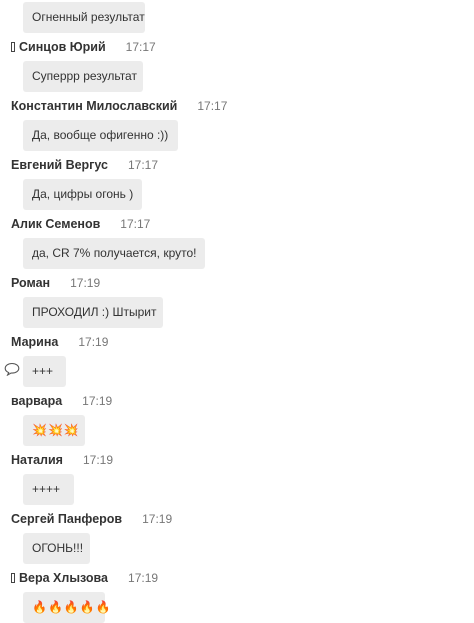 The image size is (474, 623). I want to click on message-header: Синцов Юрий 17:17, so click(83, 47).